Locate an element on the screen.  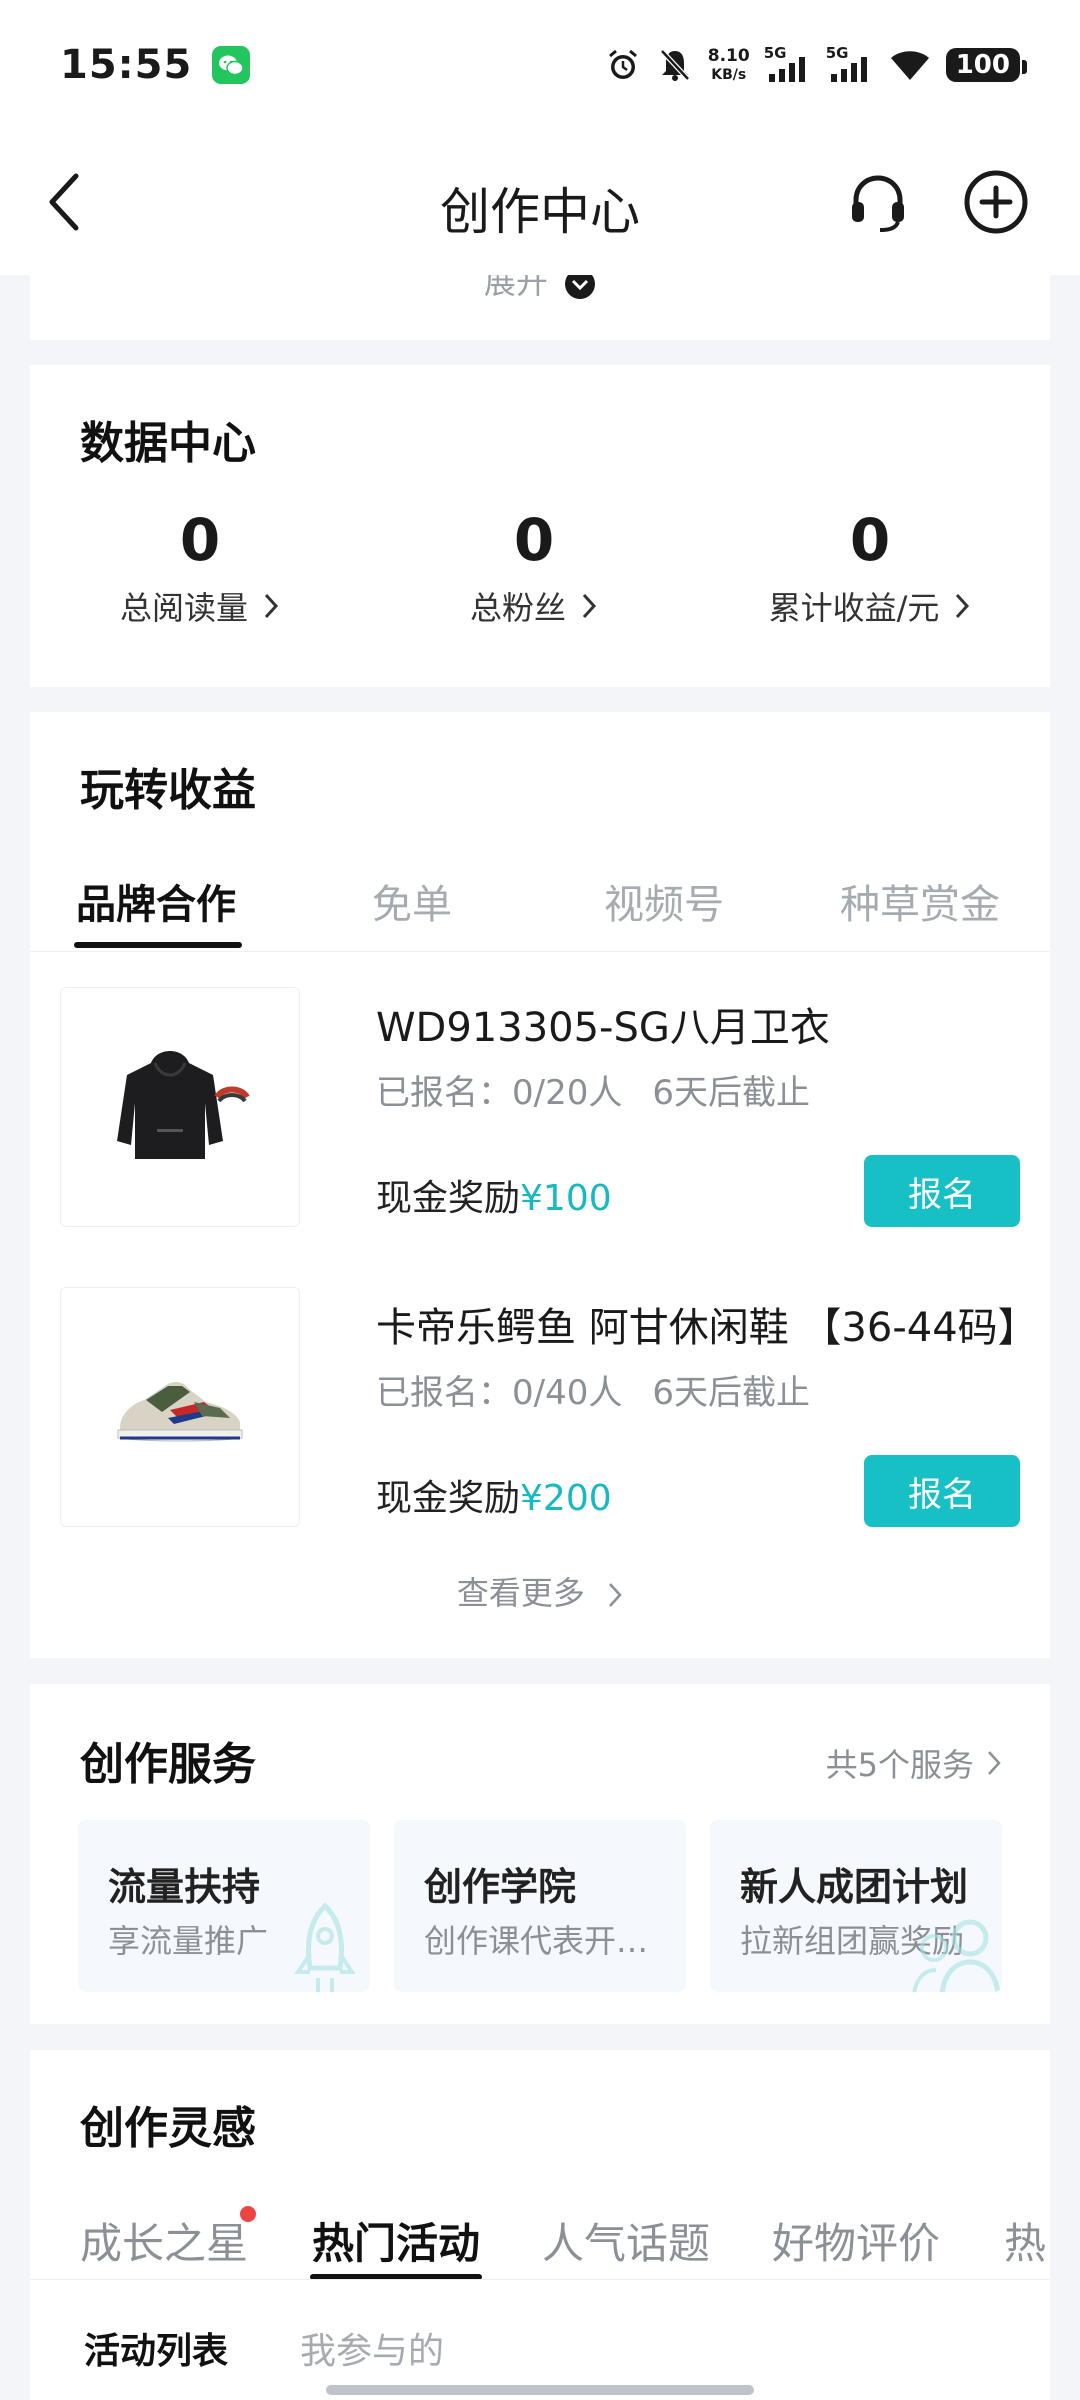
product-reward: 现金奖励¥200 is located at coordinates (494, 1495).